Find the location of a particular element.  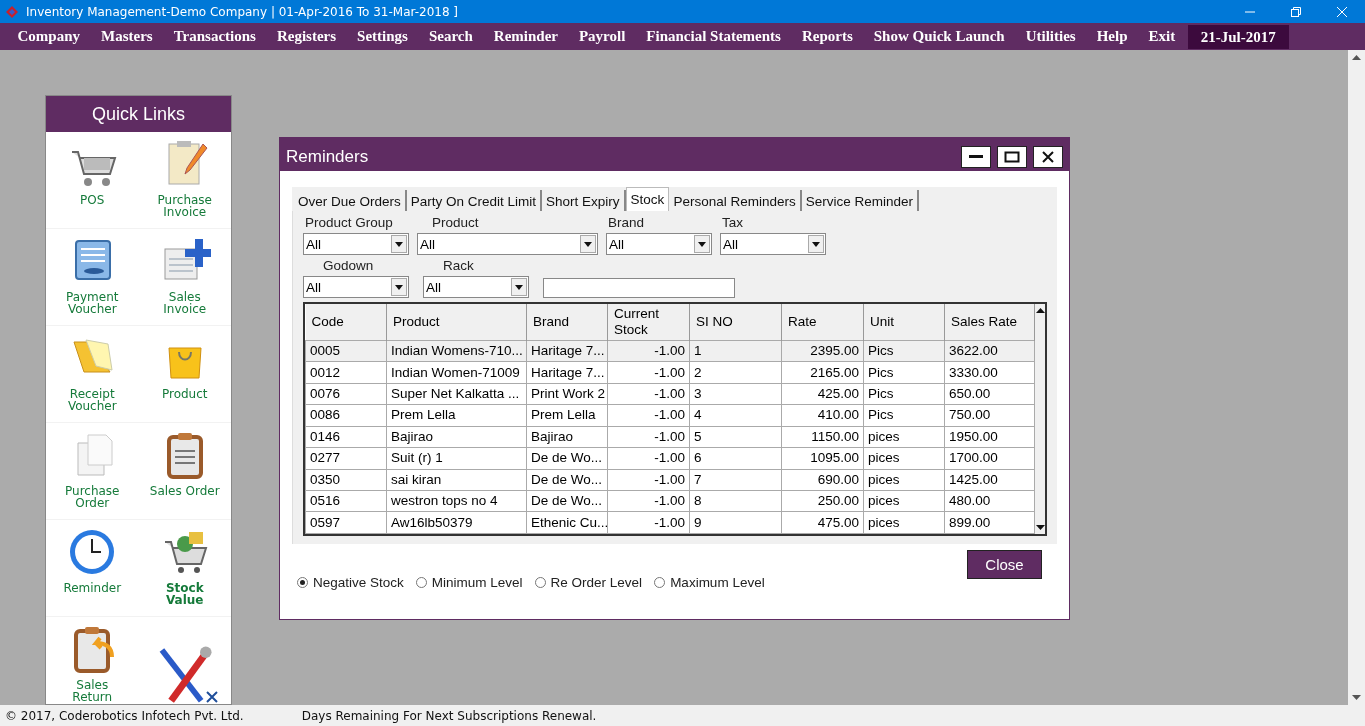

app-logo-icon is located at coordinates (12, 11).